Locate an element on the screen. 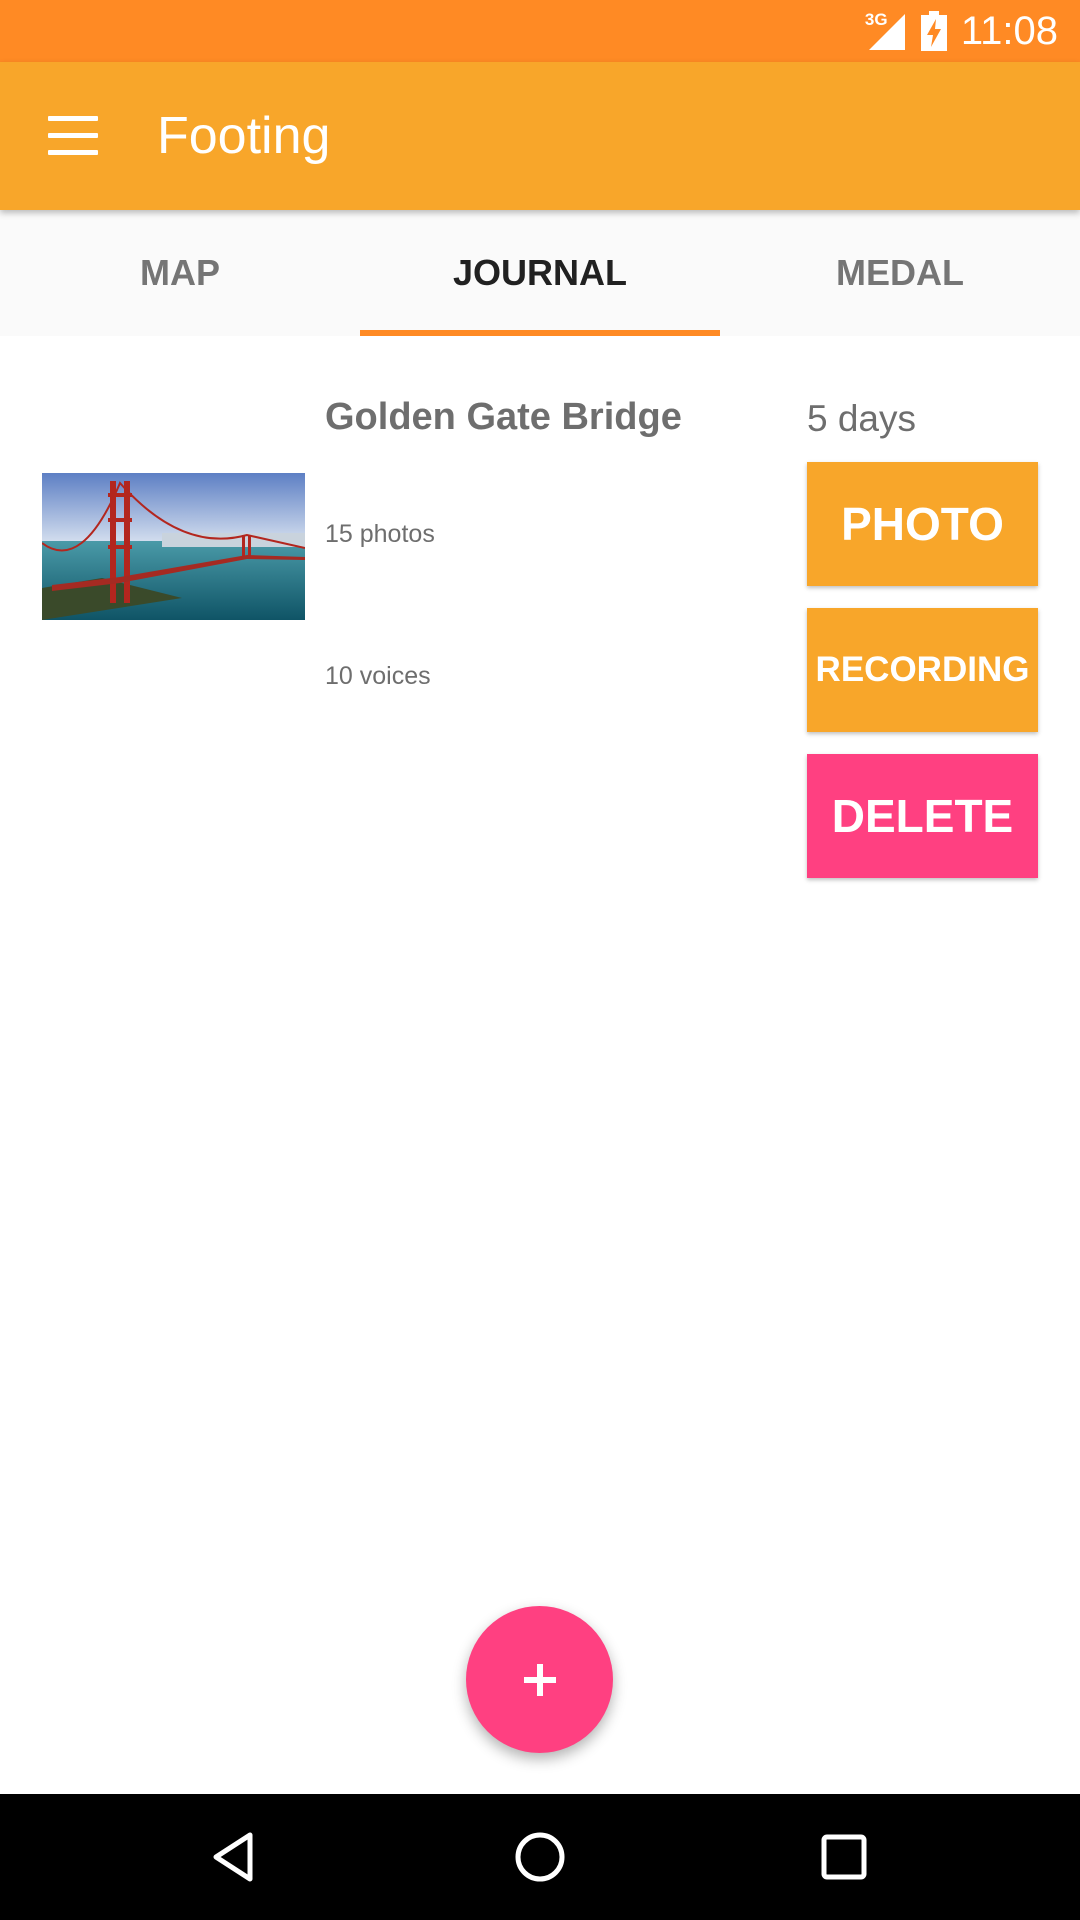 The height and width of the screenshot is (1920, 1080). app-title: Footing is located at coordinates (244, 136).